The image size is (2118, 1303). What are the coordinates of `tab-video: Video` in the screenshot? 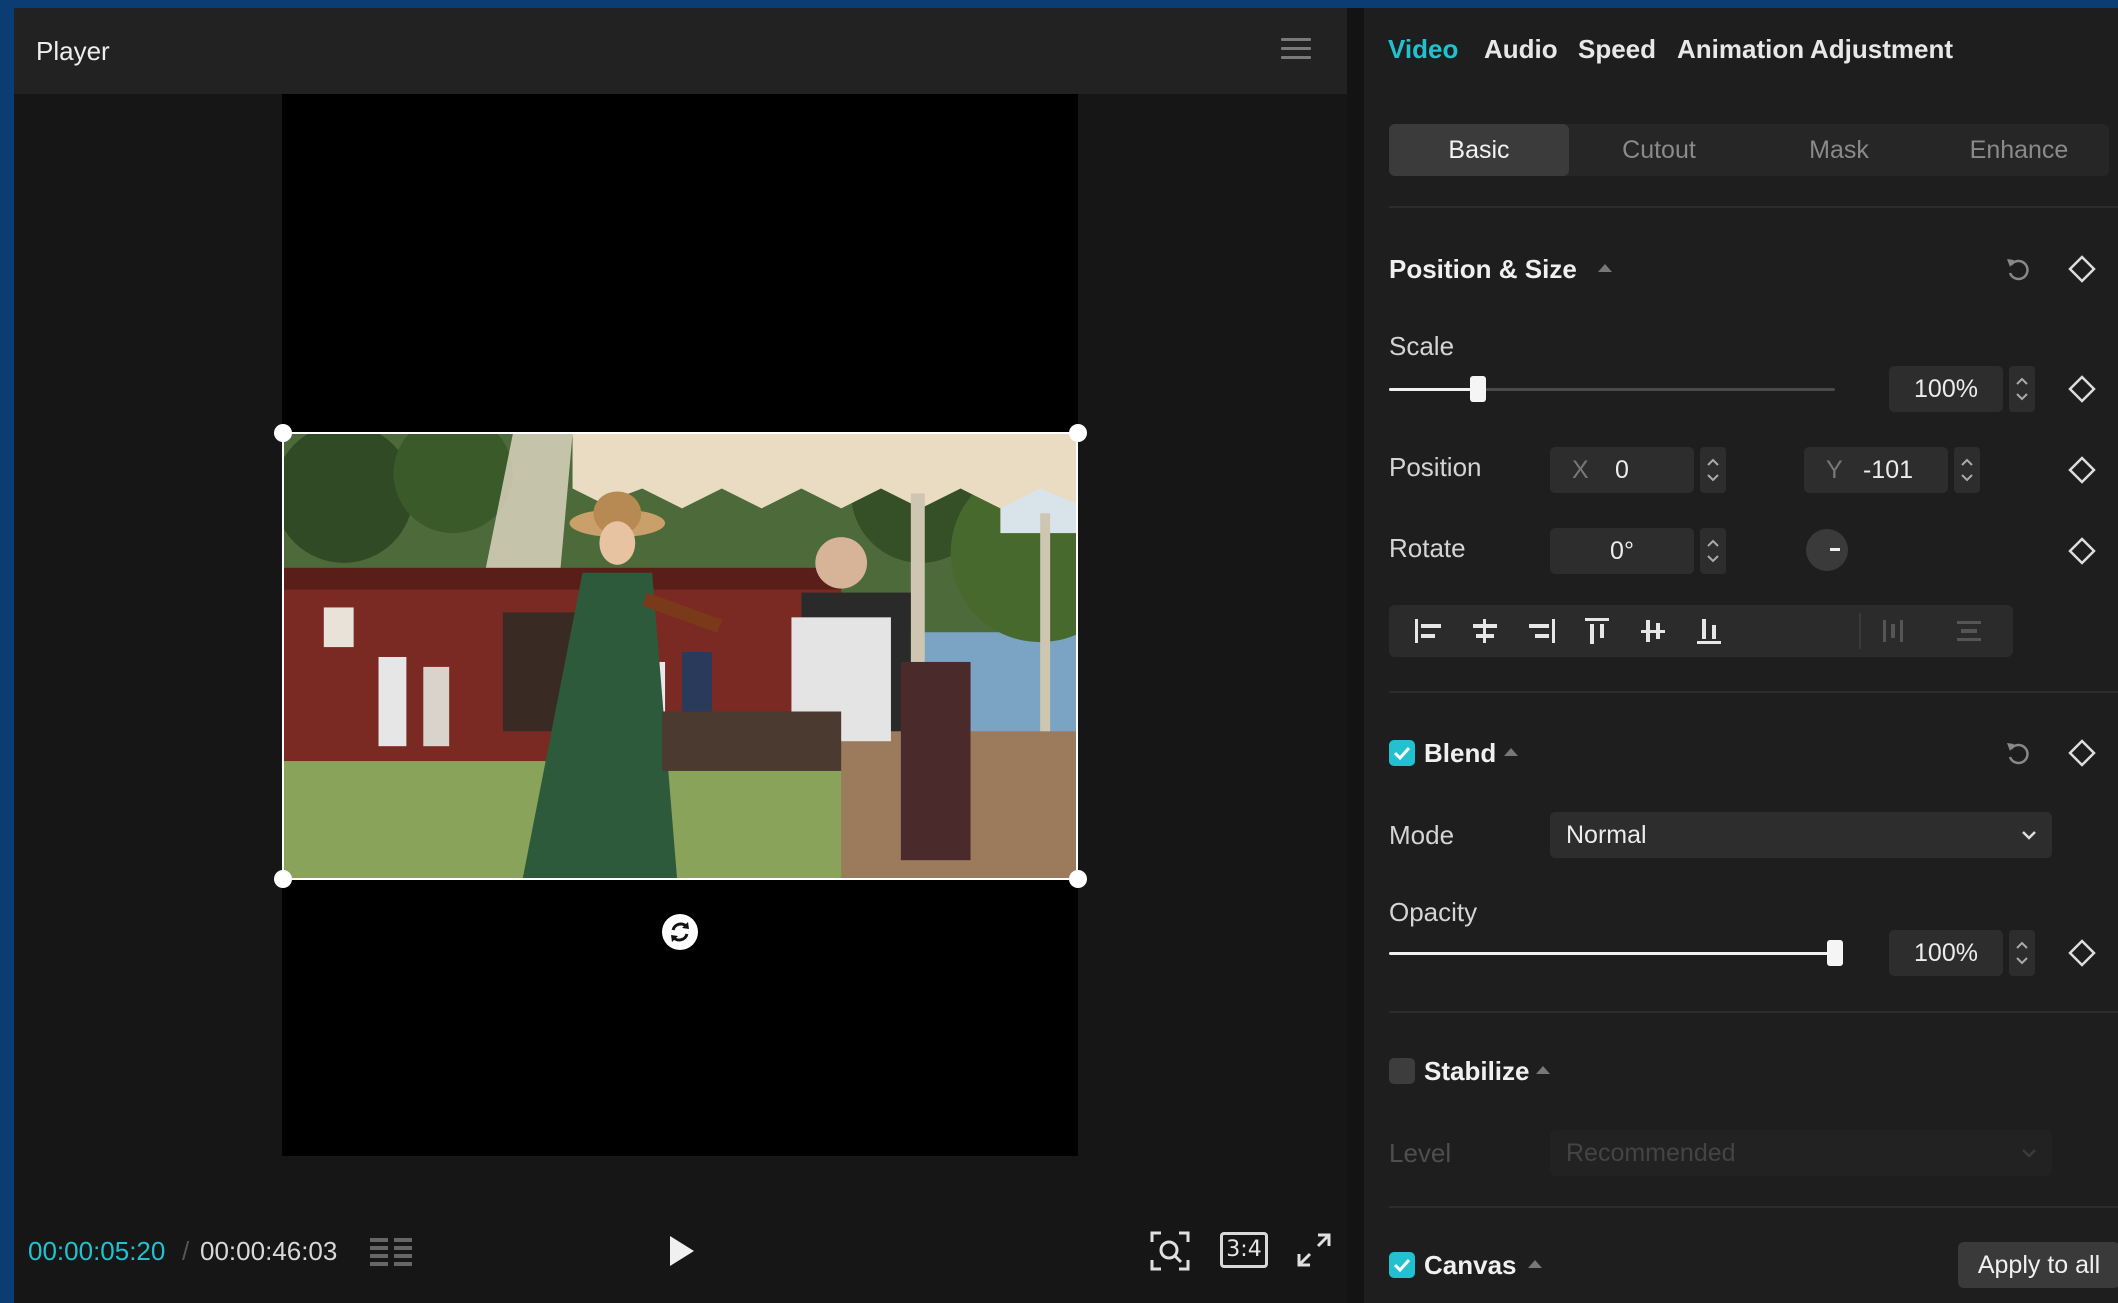 It's located at (1423, 49).